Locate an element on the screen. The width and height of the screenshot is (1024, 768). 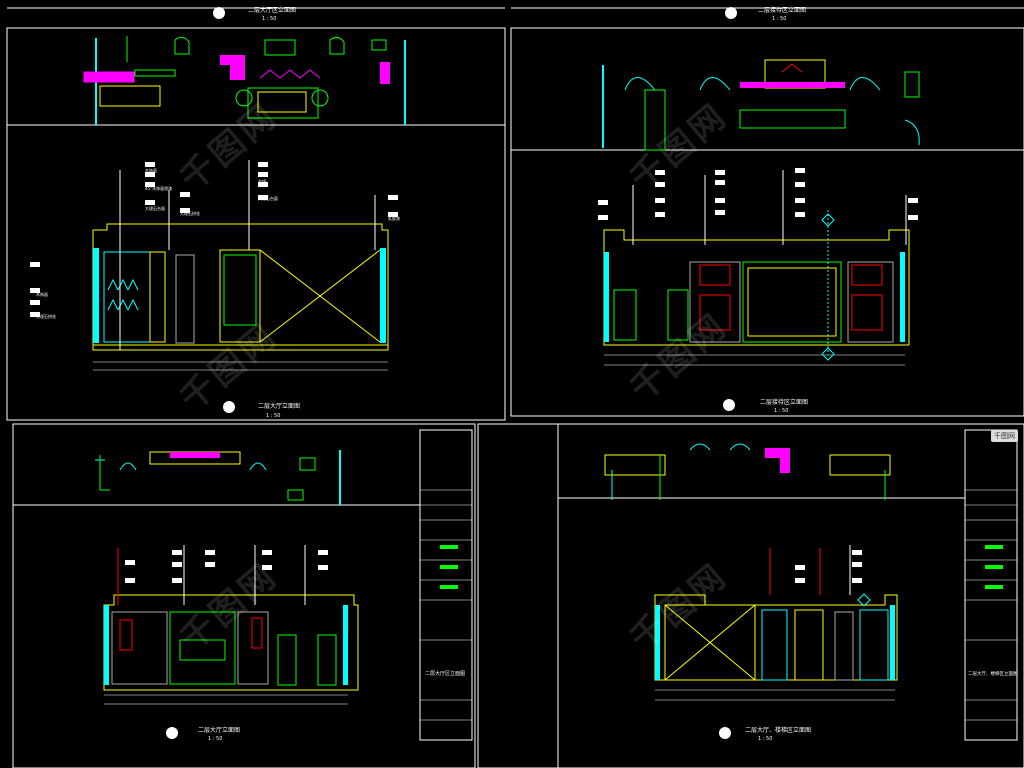
st2: 二层大厅立面图 is located at coordinates (219, 730).